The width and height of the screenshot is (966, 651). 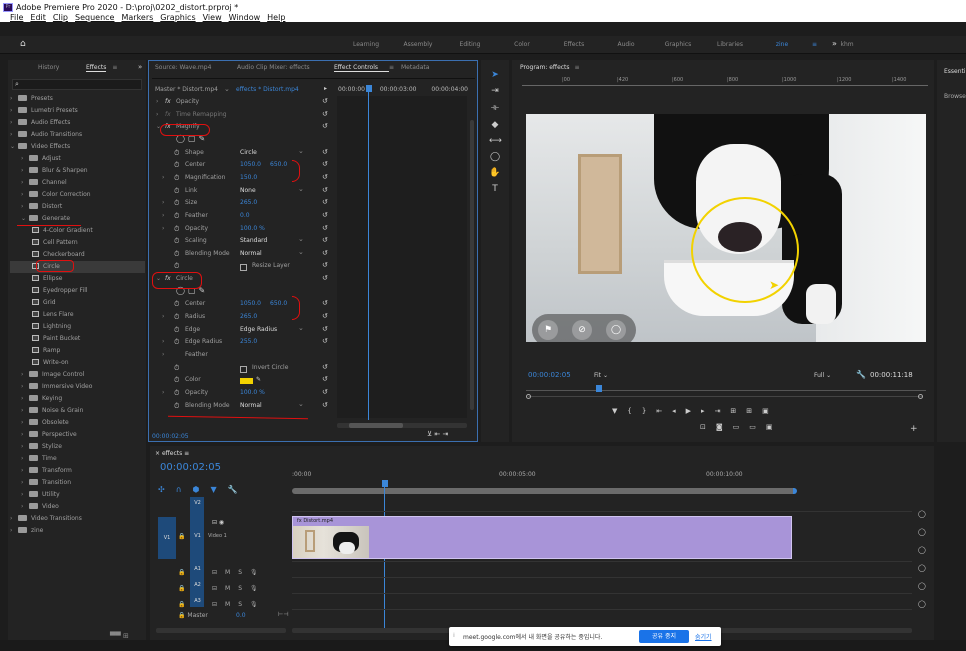 What do you see at coordinates (197, 569) in the screenshot?
I see `track-a1-toggle: A1` at bounding box center [197, 569].